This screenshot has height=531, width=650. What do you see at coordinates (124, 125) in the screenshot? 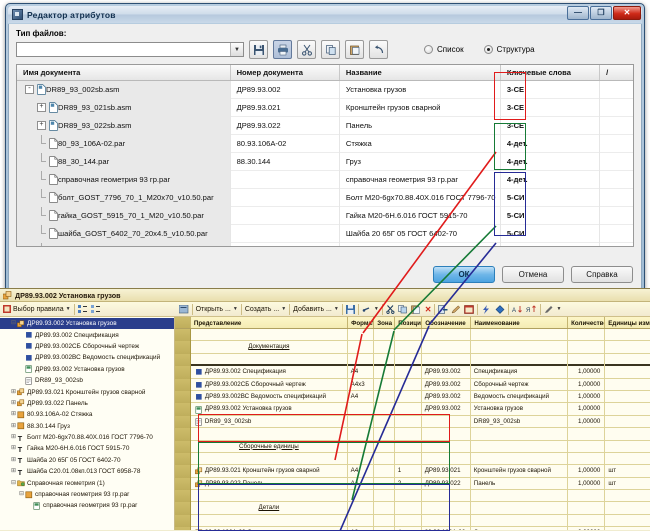
I see `cell-document-name: + DR89_93_022sb.asm` at bounding box center [124, 125].